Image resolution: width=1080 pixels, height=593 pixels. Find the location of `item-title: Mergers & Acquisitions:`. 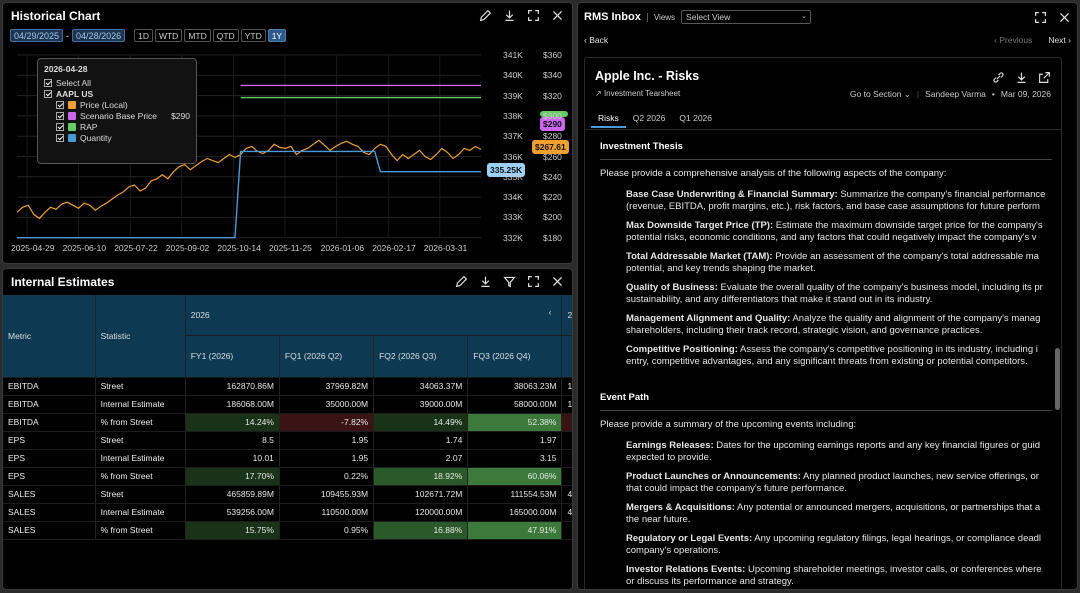

item-title: Mergers & Acquisitions: is located at coordinates (680, 507).